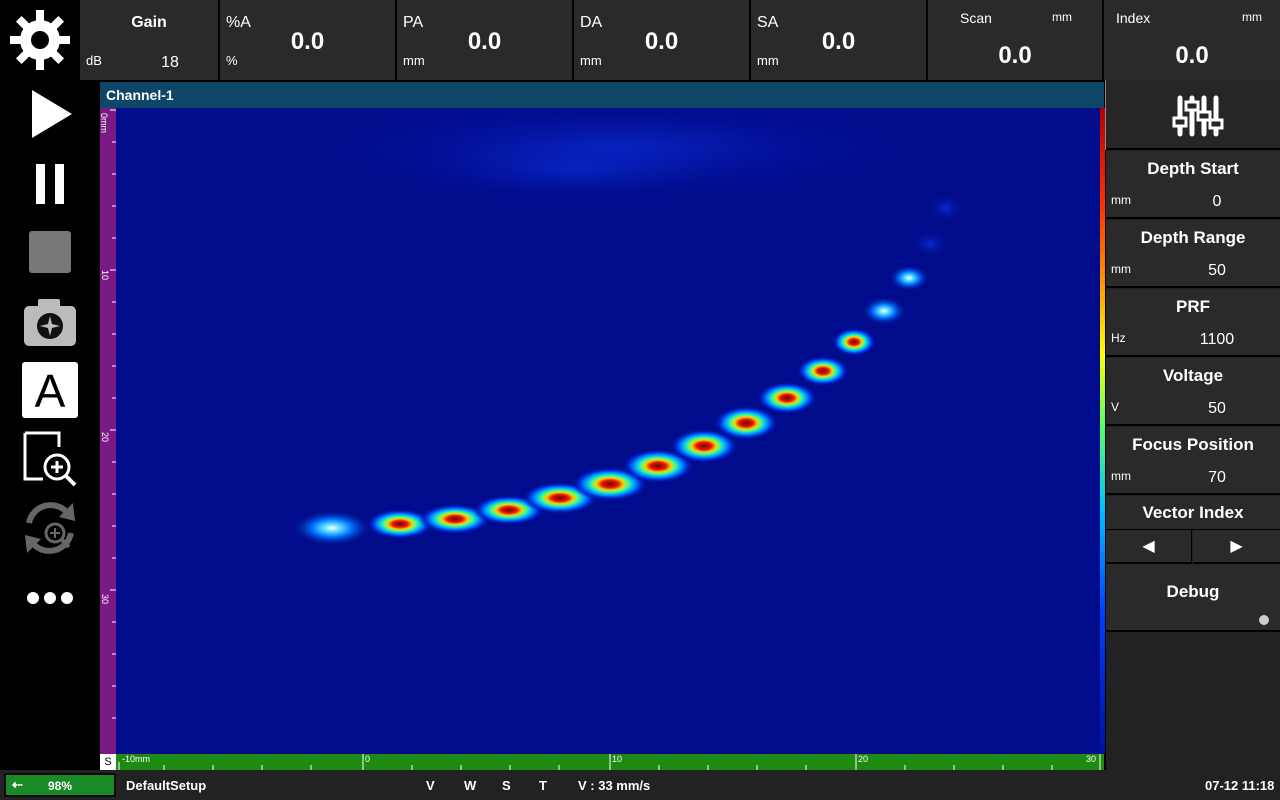  I want to click on focus-position-control: Focus Position mm 70, so click(1193, 461).